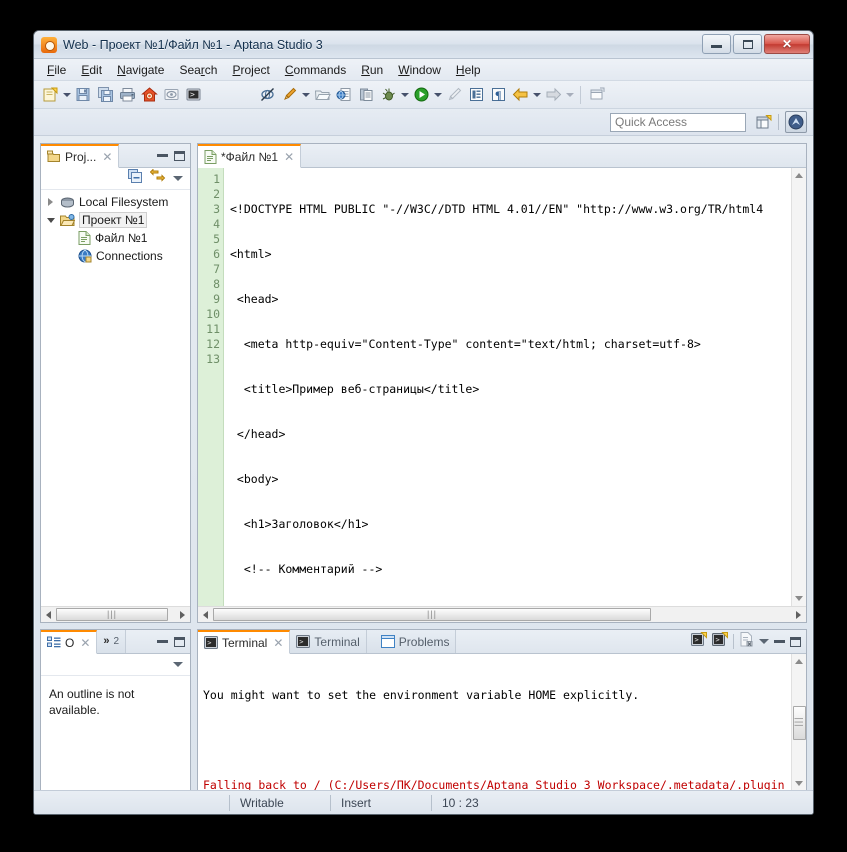 This screenshot has height=852, width=847. I want to click on save-icon, so click(83, 95).